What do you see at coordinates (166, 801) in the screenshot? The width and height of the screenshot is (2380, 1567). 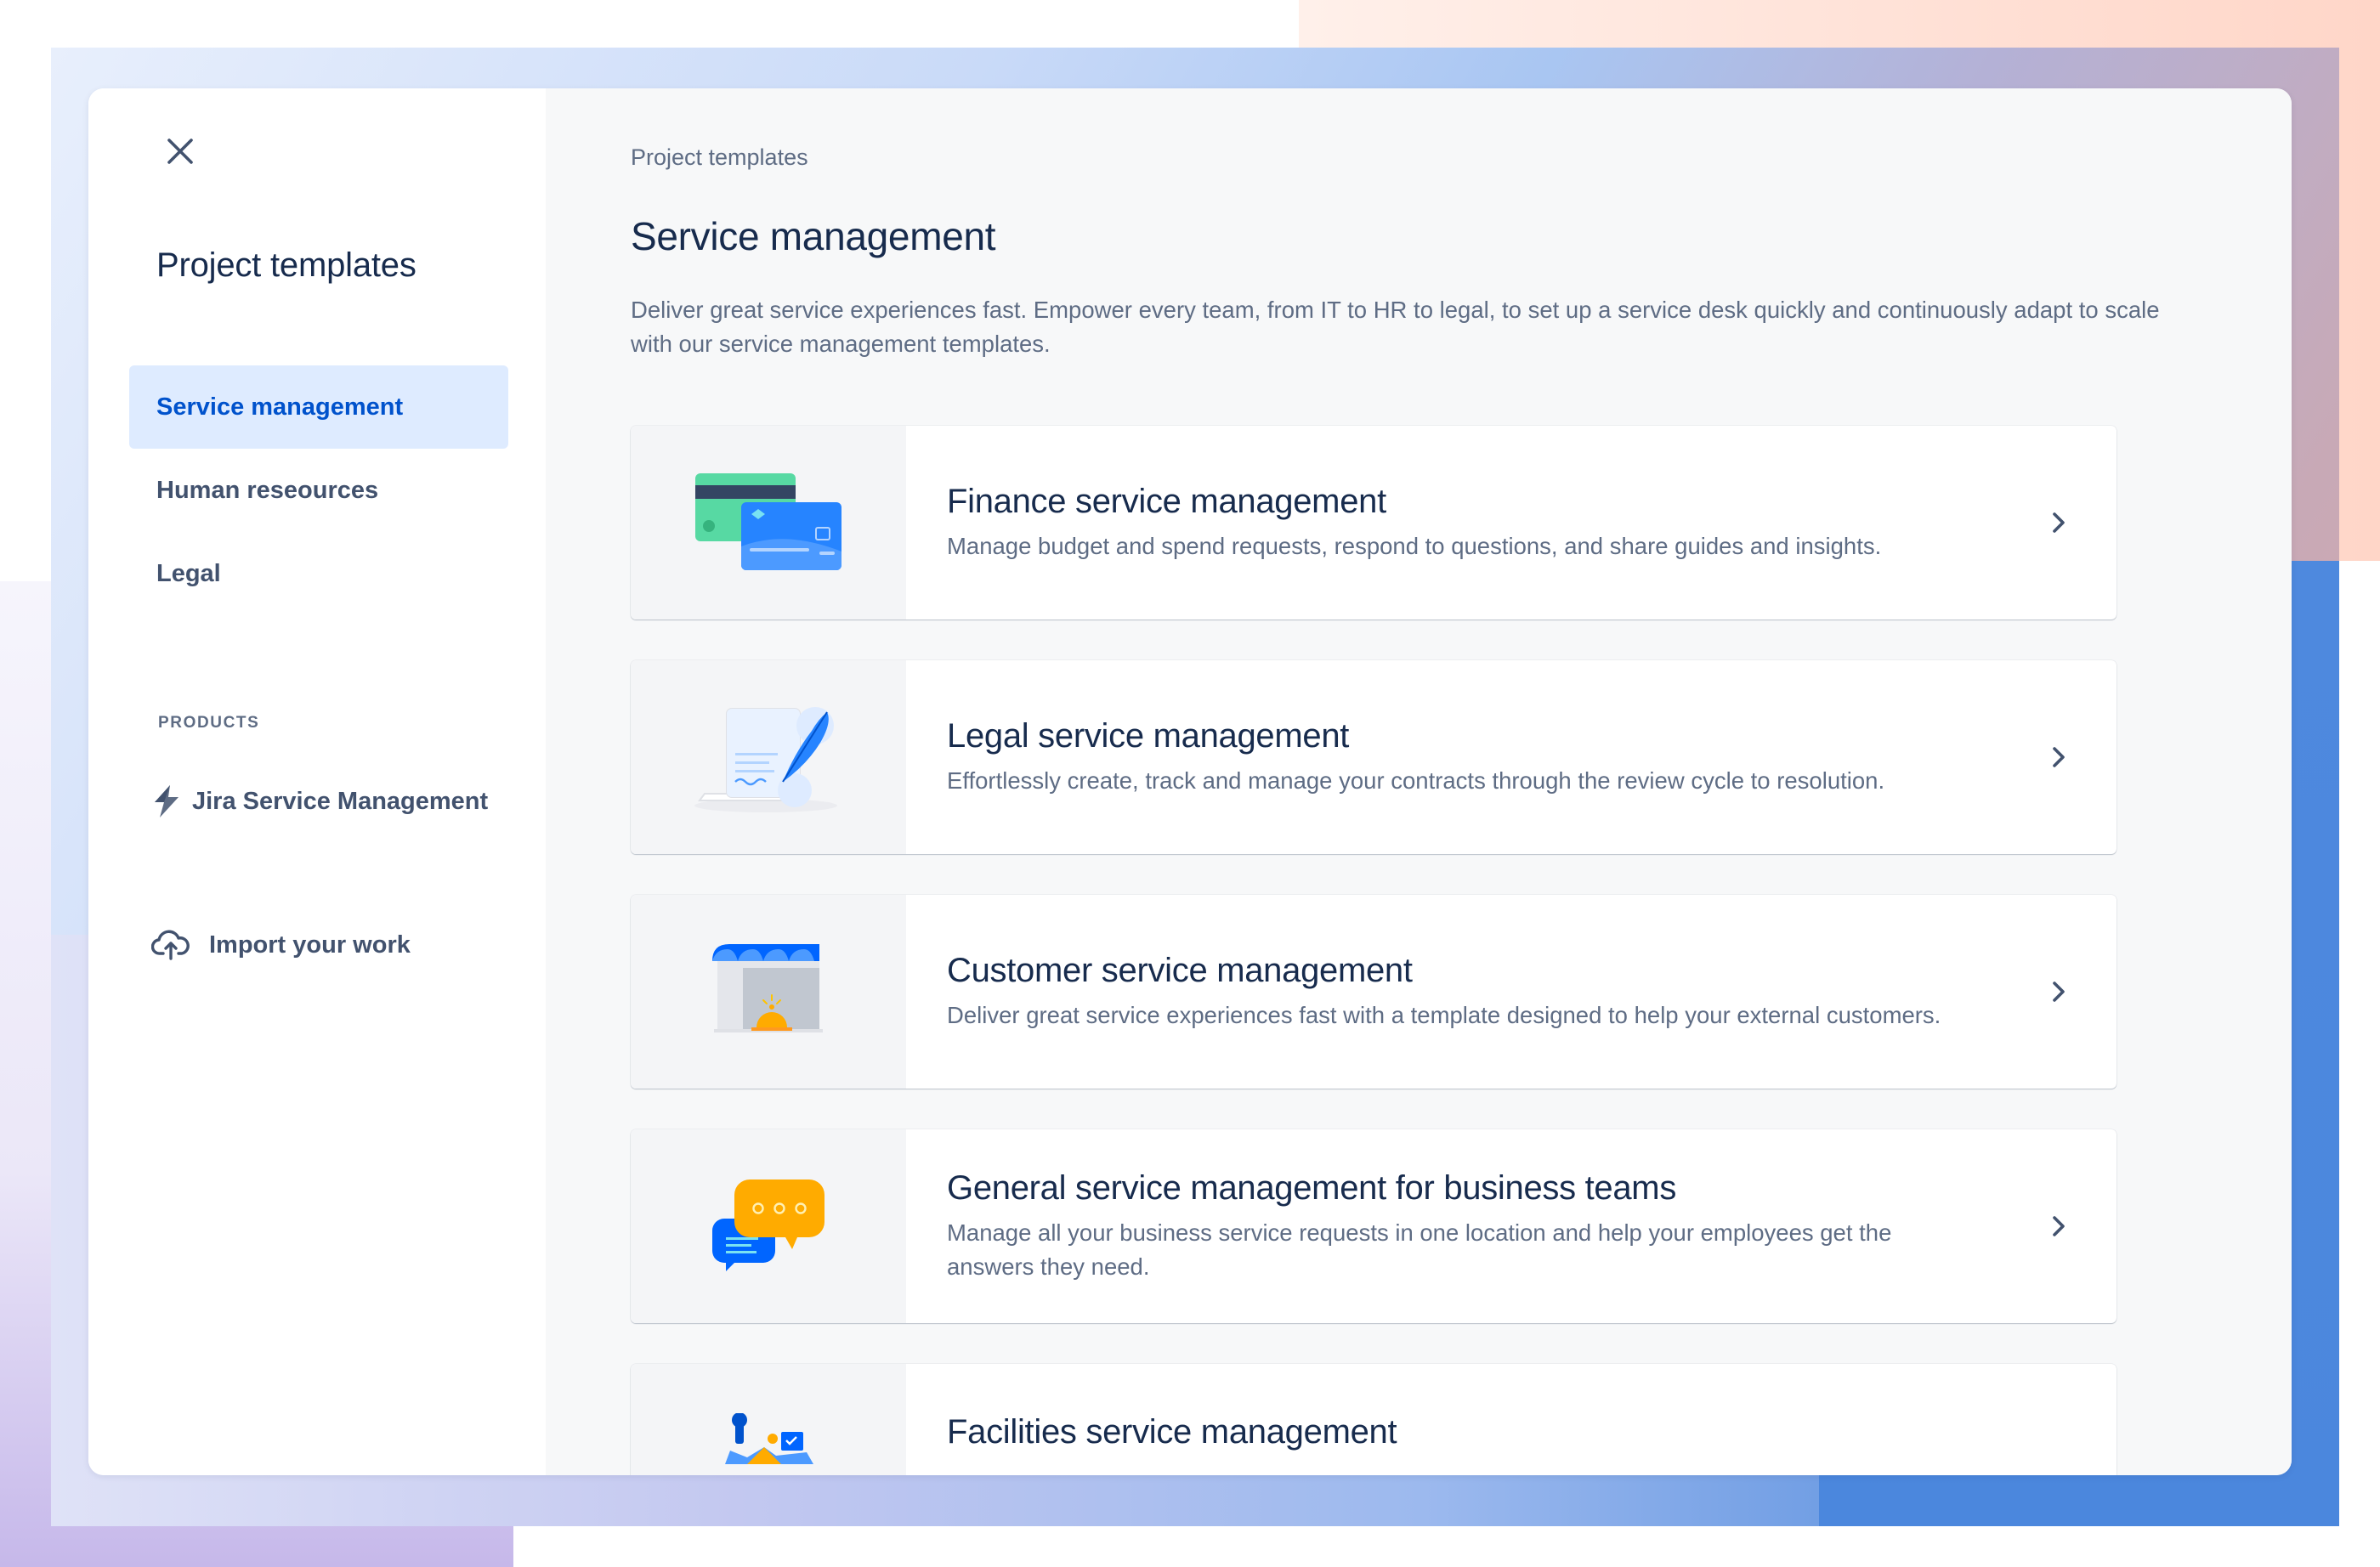 I see `jira-service-management-icon` at bounding box center [166, 801].